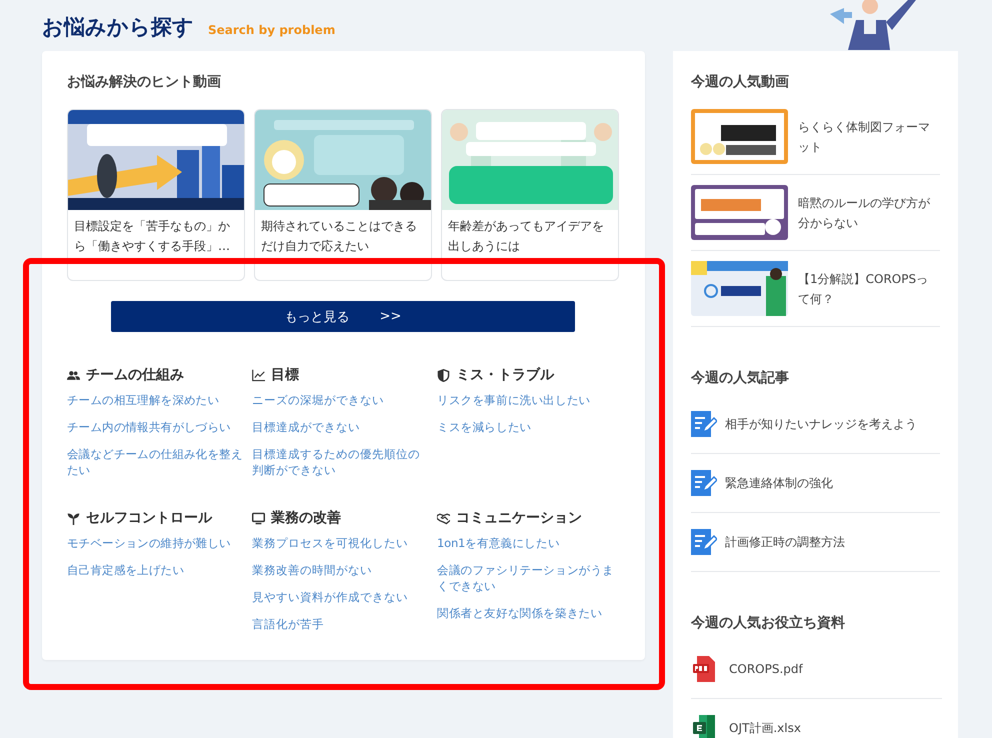 The height and width of the screenshot is (738, 992). I want to click on monitor-icon, so click(258, 518).